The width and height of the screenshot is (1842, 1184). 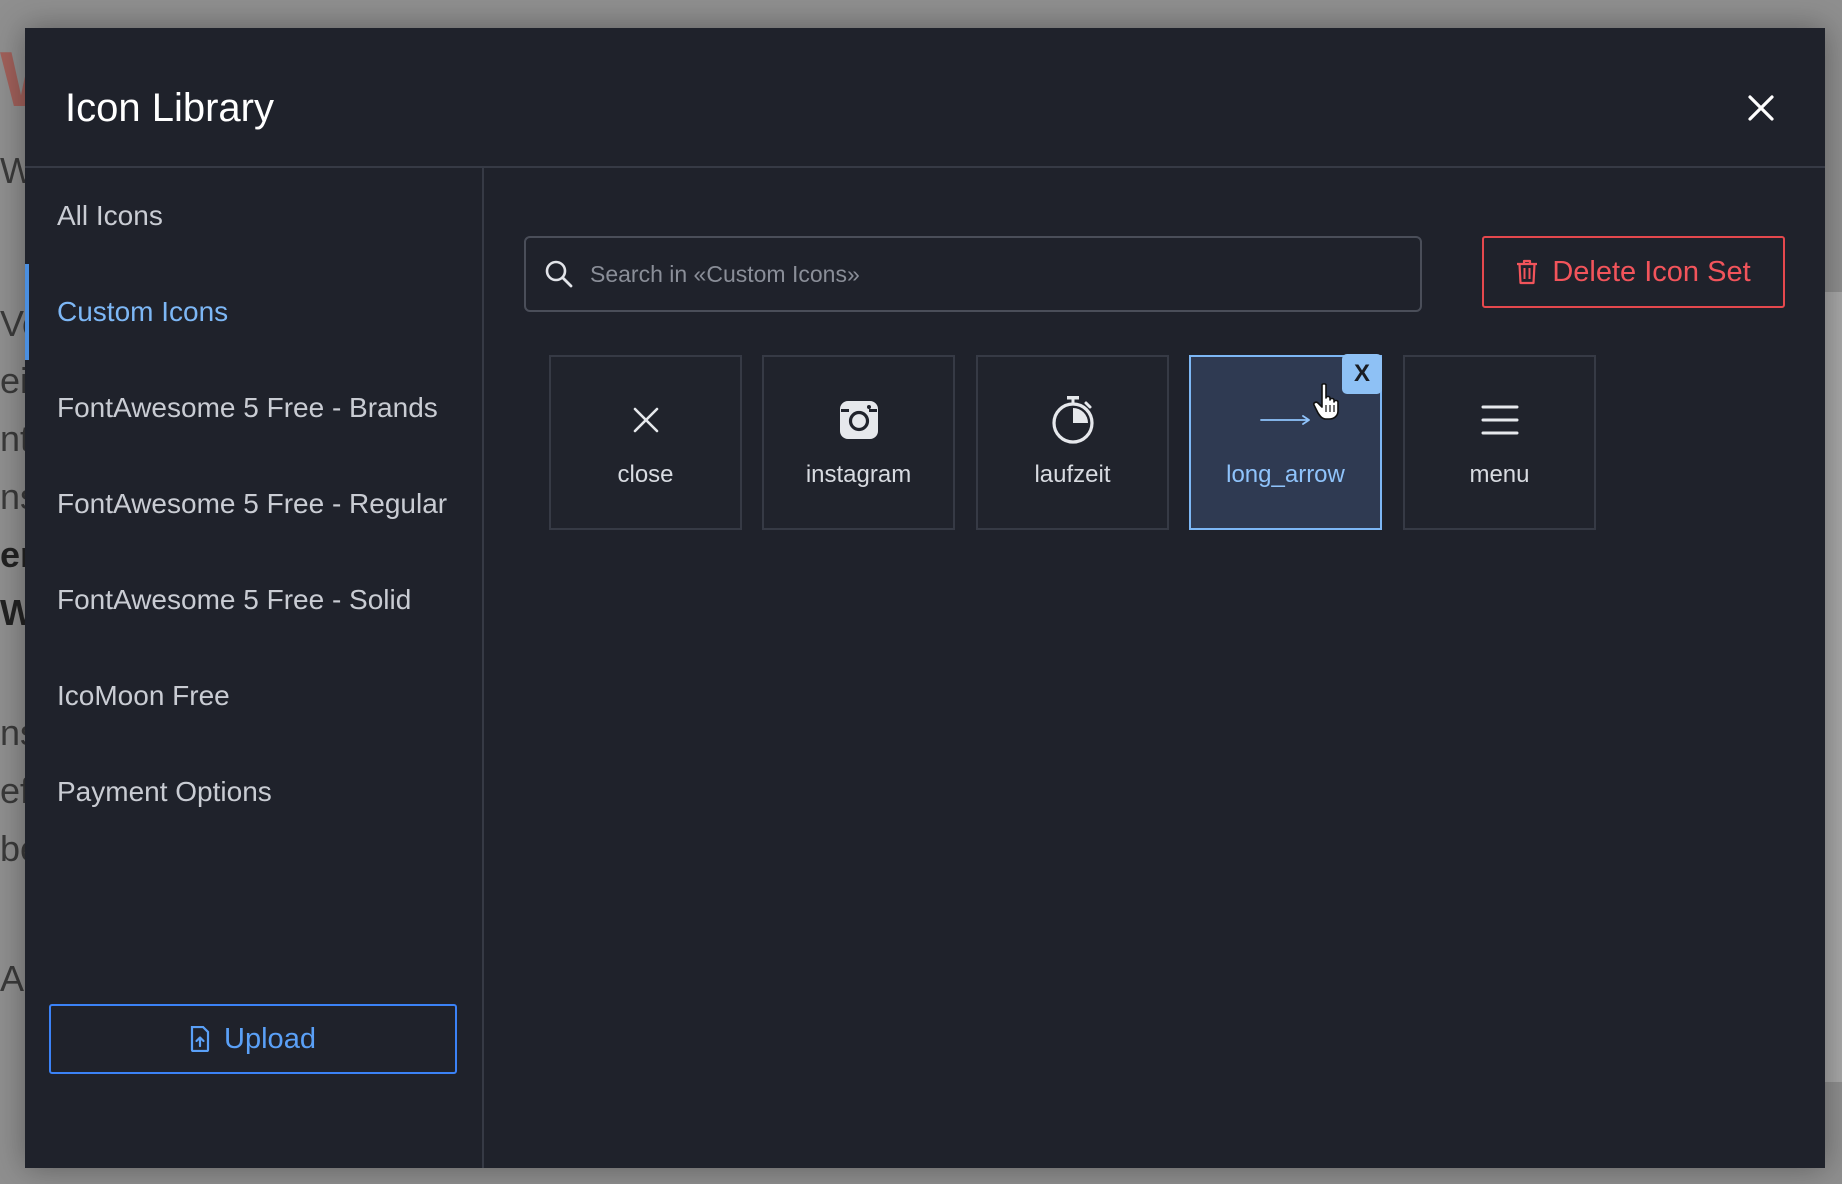 What do you see at coordinates (1285, 442) in the screenshot?
I see `icon-tile-long-arrow: long_arrow X` at bounding box center [1285, 442].